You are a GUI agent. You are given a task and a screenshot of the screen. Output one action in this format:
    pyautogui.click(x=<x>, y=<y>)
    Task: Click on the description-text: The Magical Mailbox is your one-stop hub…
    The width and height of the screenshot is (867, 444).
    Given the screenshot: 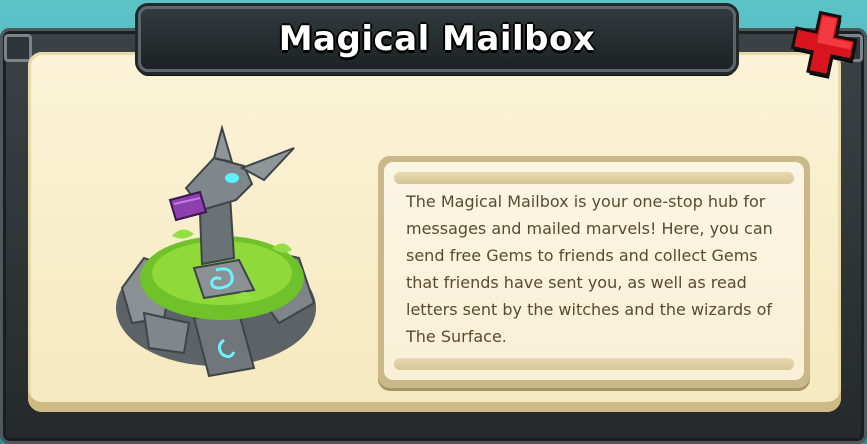 What is the action you would take?
    pyautogui.click(x=589, y=269)
    